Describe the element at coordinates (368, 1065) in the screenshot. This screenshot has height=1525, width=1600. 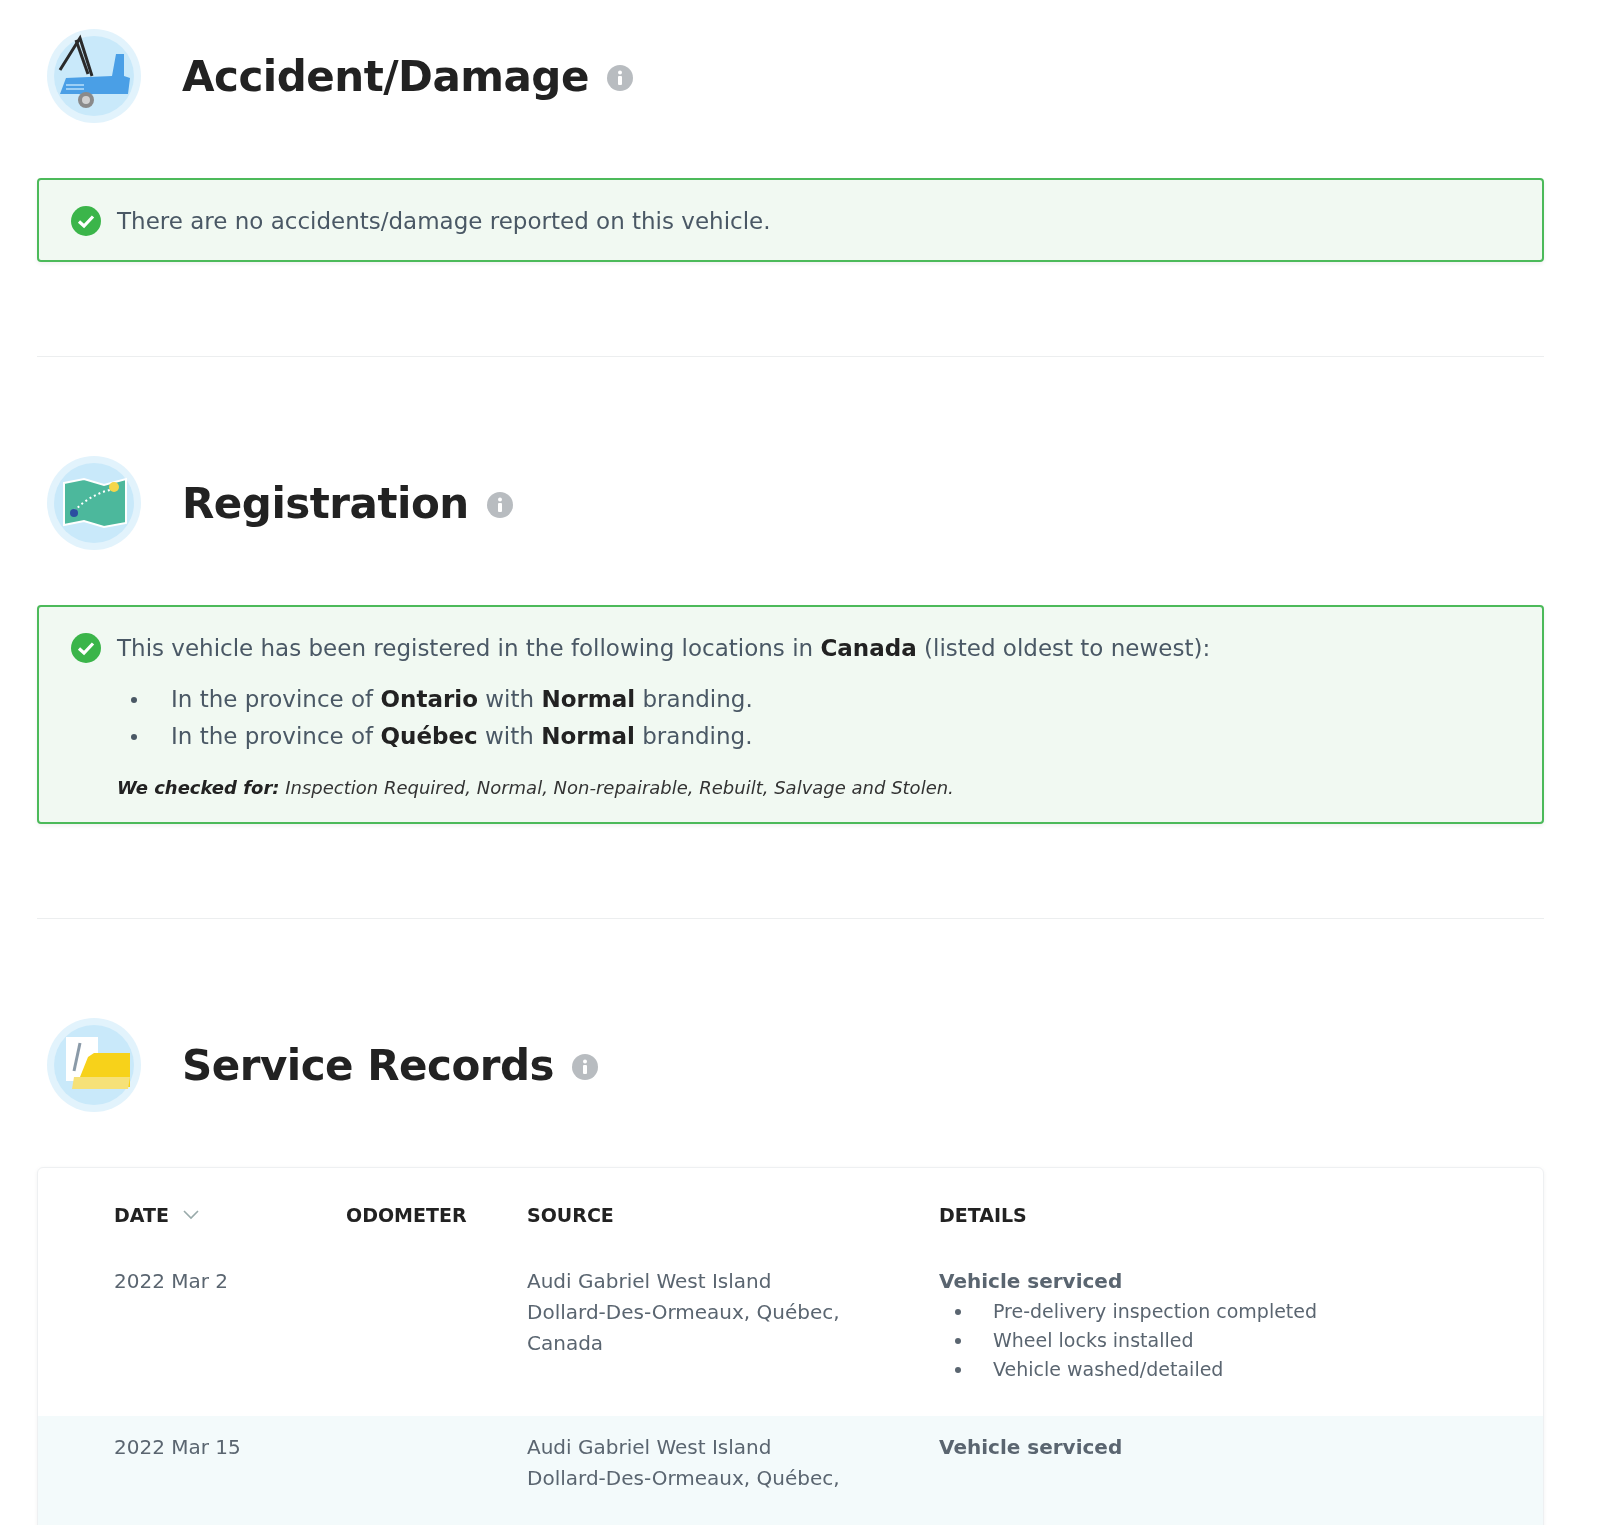
I see `section-title: Service Records` at that location.